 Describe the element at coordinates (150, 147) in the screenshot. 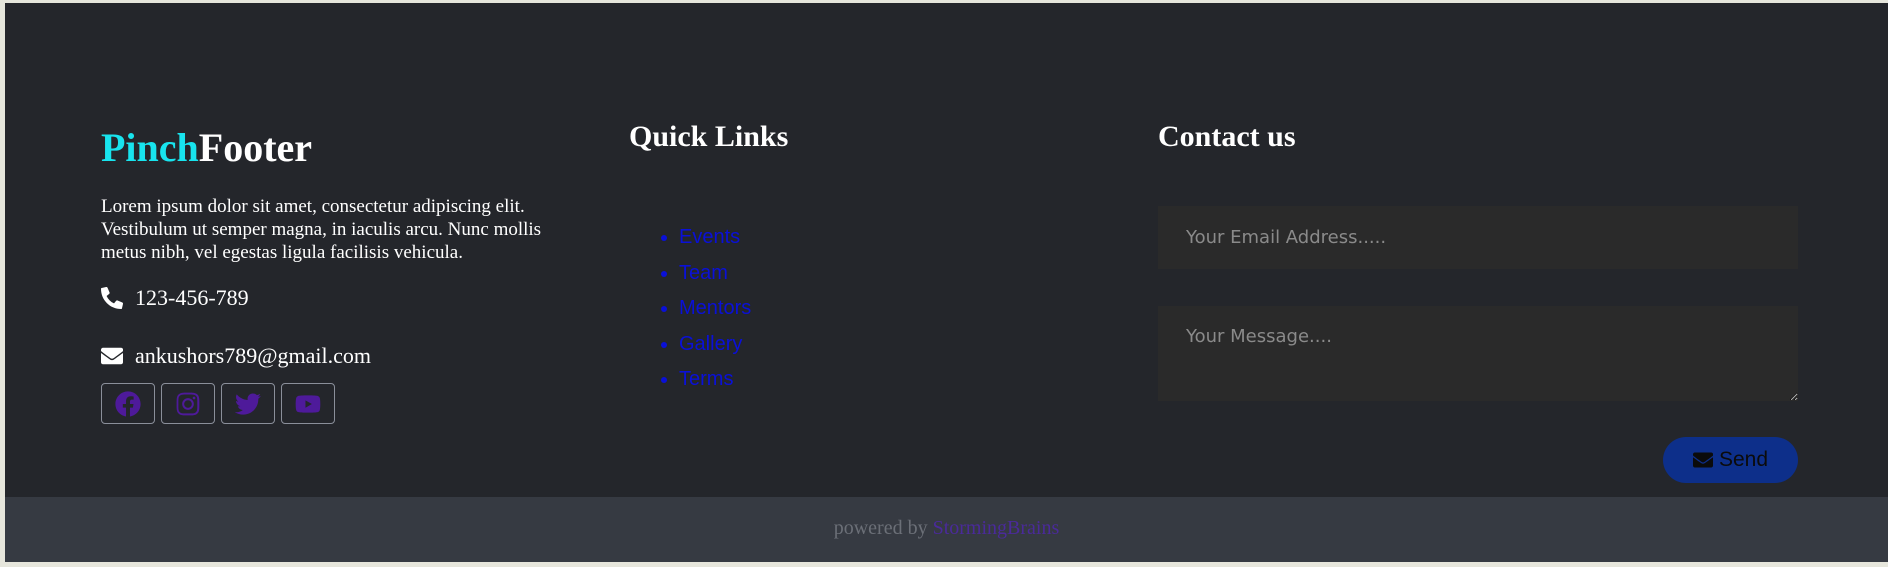

I see `brand-logo-accent: Pinch` at that location.